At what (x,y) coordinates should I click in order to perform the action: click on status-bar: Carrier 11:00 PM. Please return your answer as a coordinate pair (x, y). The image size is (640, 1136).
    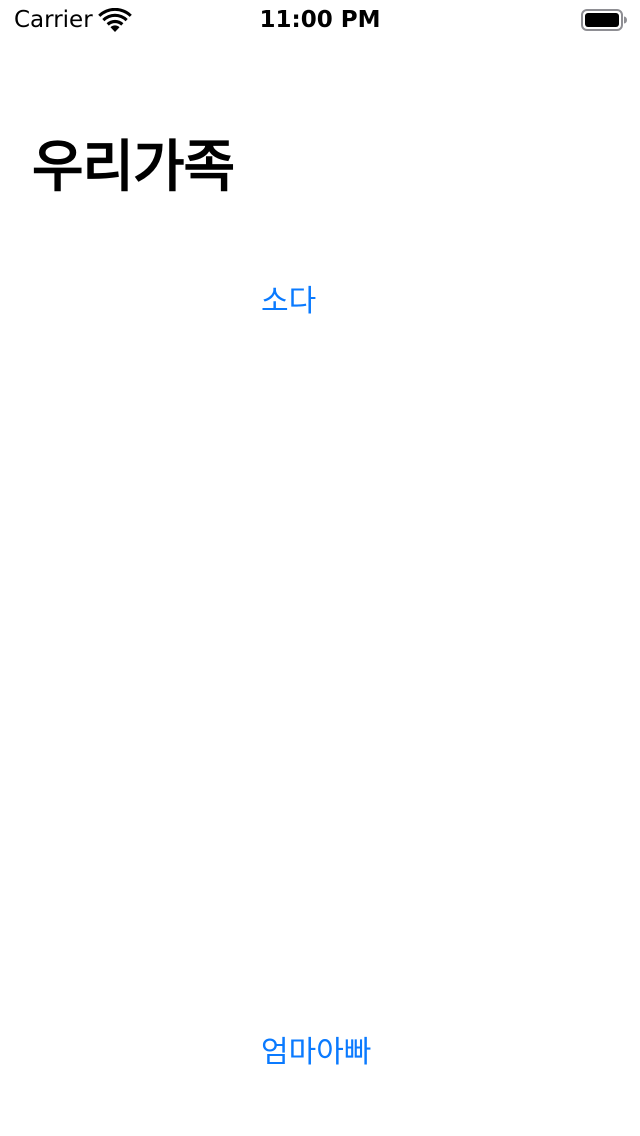
    Looking at the image, I should click on (320, 20).